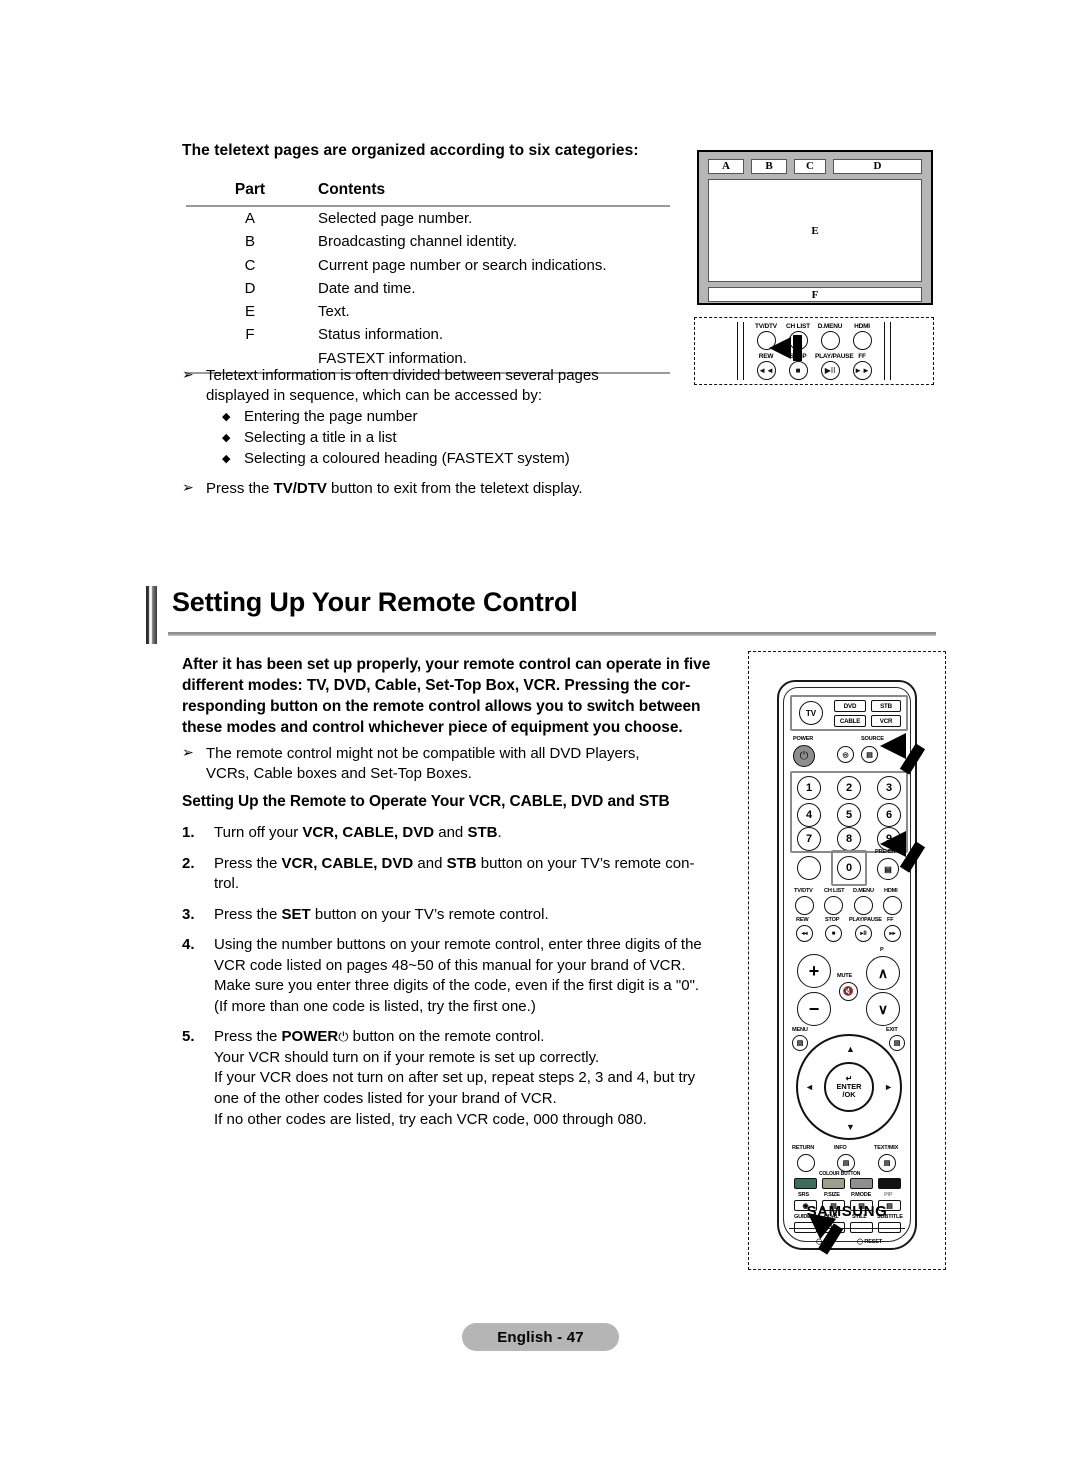 The height and width of the screenshot is (1472, 1080). What do you see at coordinates (814, 971) in the screenshot?
I see `volume-up-button: +` at bounding box center [814, 971].